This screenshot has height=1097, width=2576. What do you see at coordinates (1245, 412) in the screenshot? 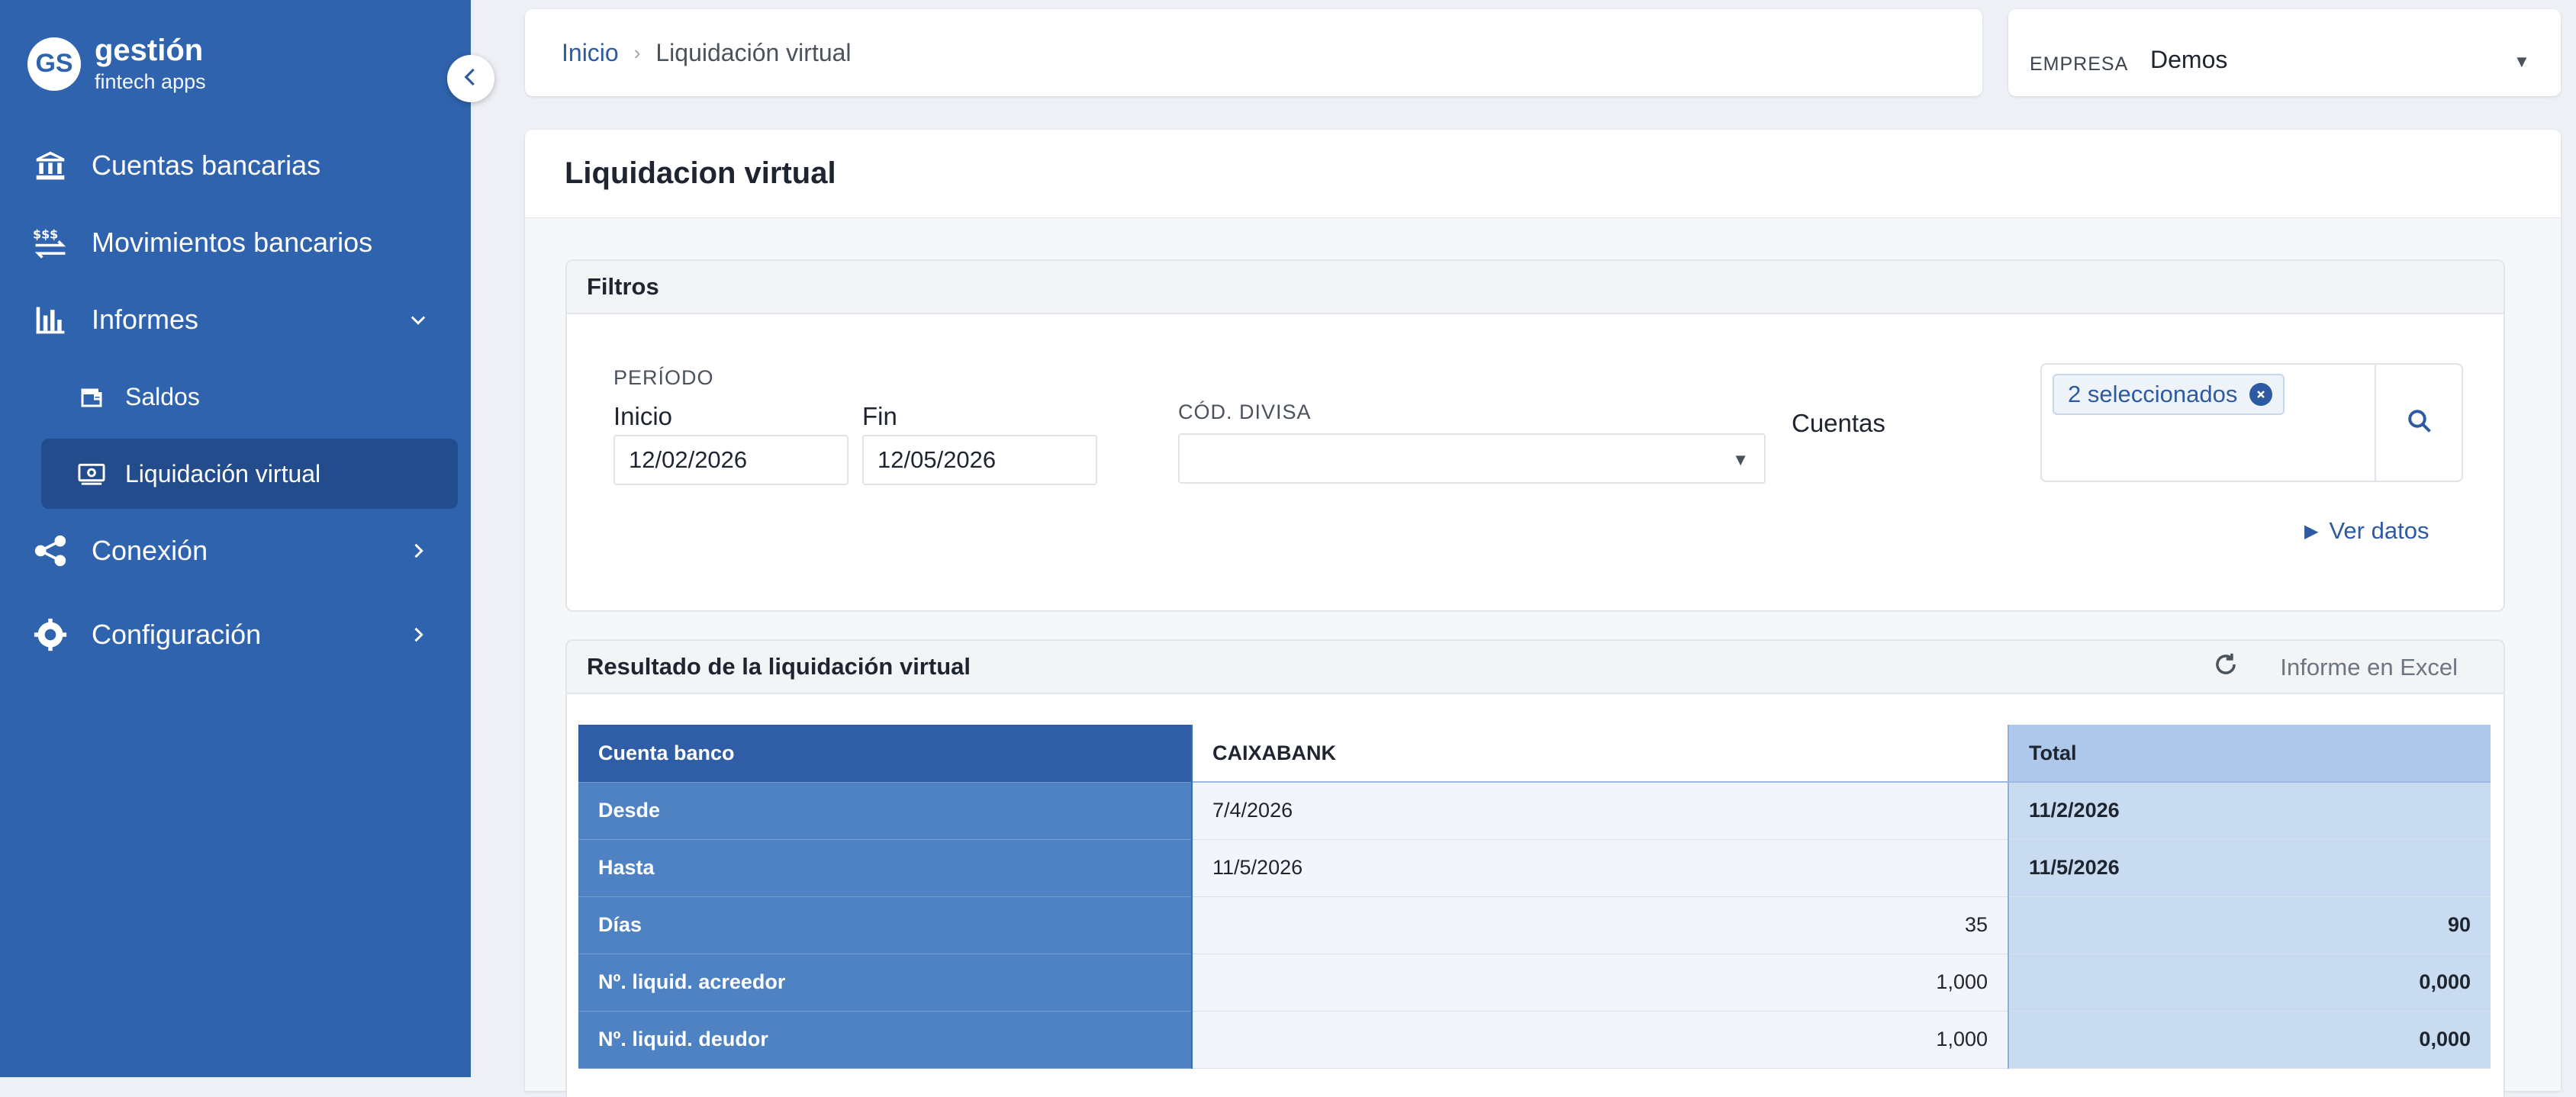
I see `currency-label: CÓD. DIVISA` at bounding box center [1245, 412].